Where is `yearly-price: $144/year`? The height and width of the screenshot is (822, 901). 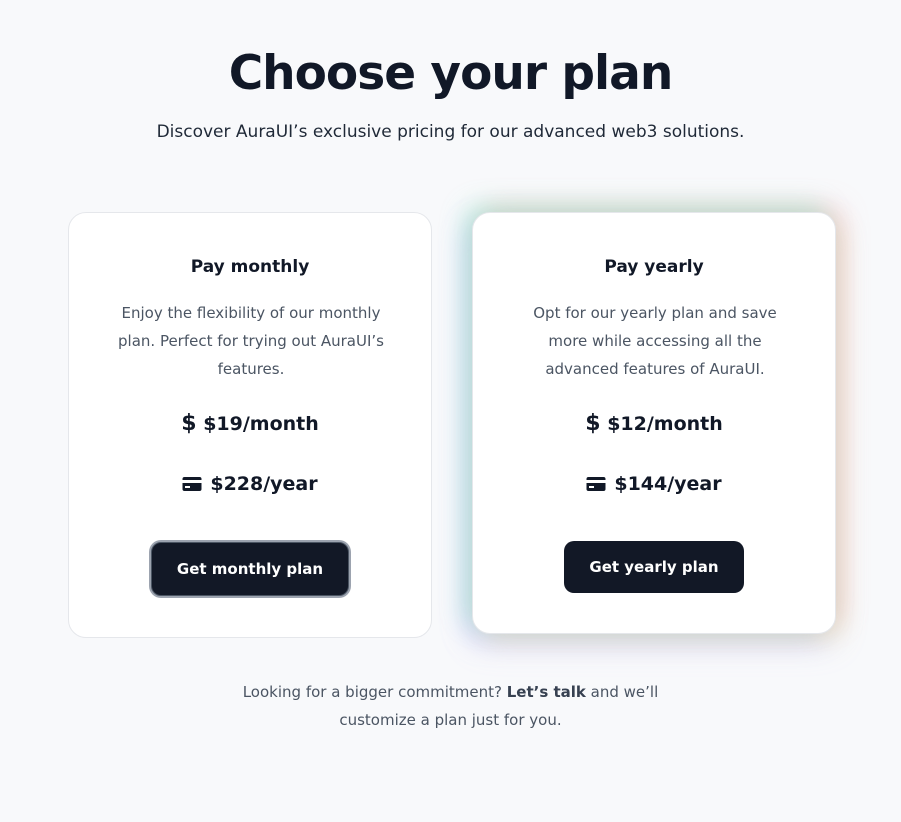
yearly-price: $144/year is located at coordinates (668, 484).